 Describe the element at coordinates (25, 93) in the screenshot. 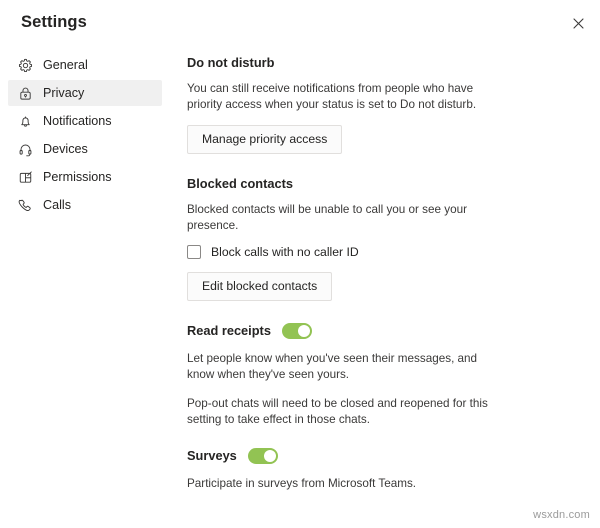

I see `lock-icon` at that location.